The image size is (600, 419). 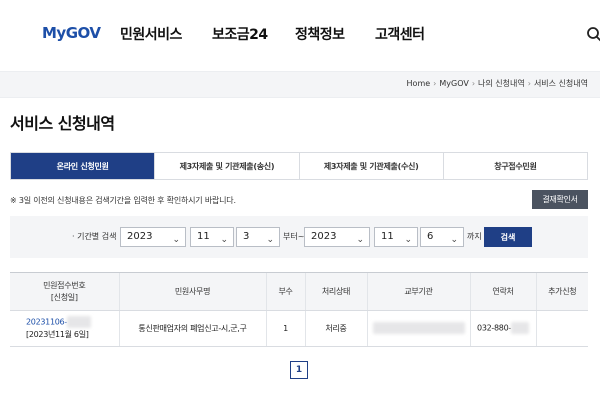 I want to click on col-copies: 부수, so click(x=285, y=291).